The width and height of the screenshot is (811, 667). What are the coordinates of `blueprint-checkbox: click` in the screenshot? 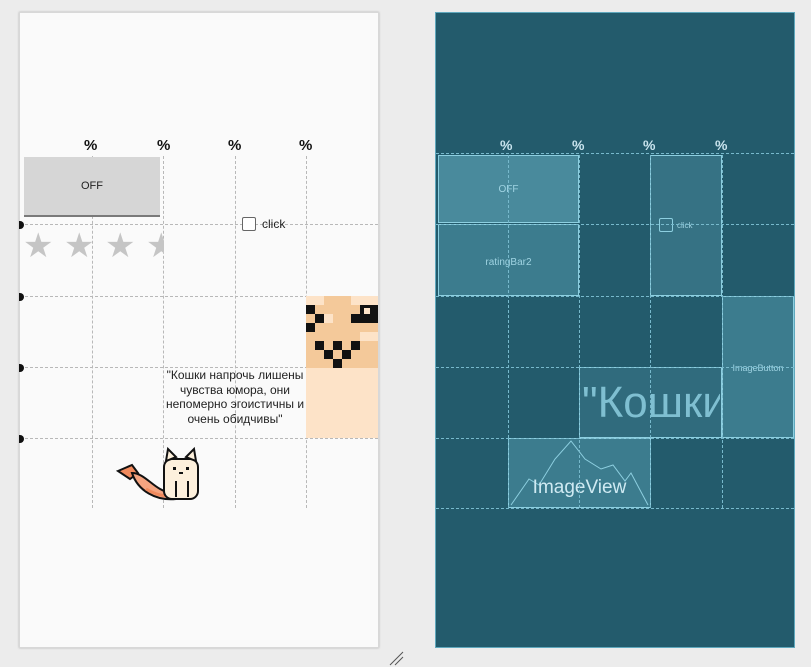 It's located at (686, 225).